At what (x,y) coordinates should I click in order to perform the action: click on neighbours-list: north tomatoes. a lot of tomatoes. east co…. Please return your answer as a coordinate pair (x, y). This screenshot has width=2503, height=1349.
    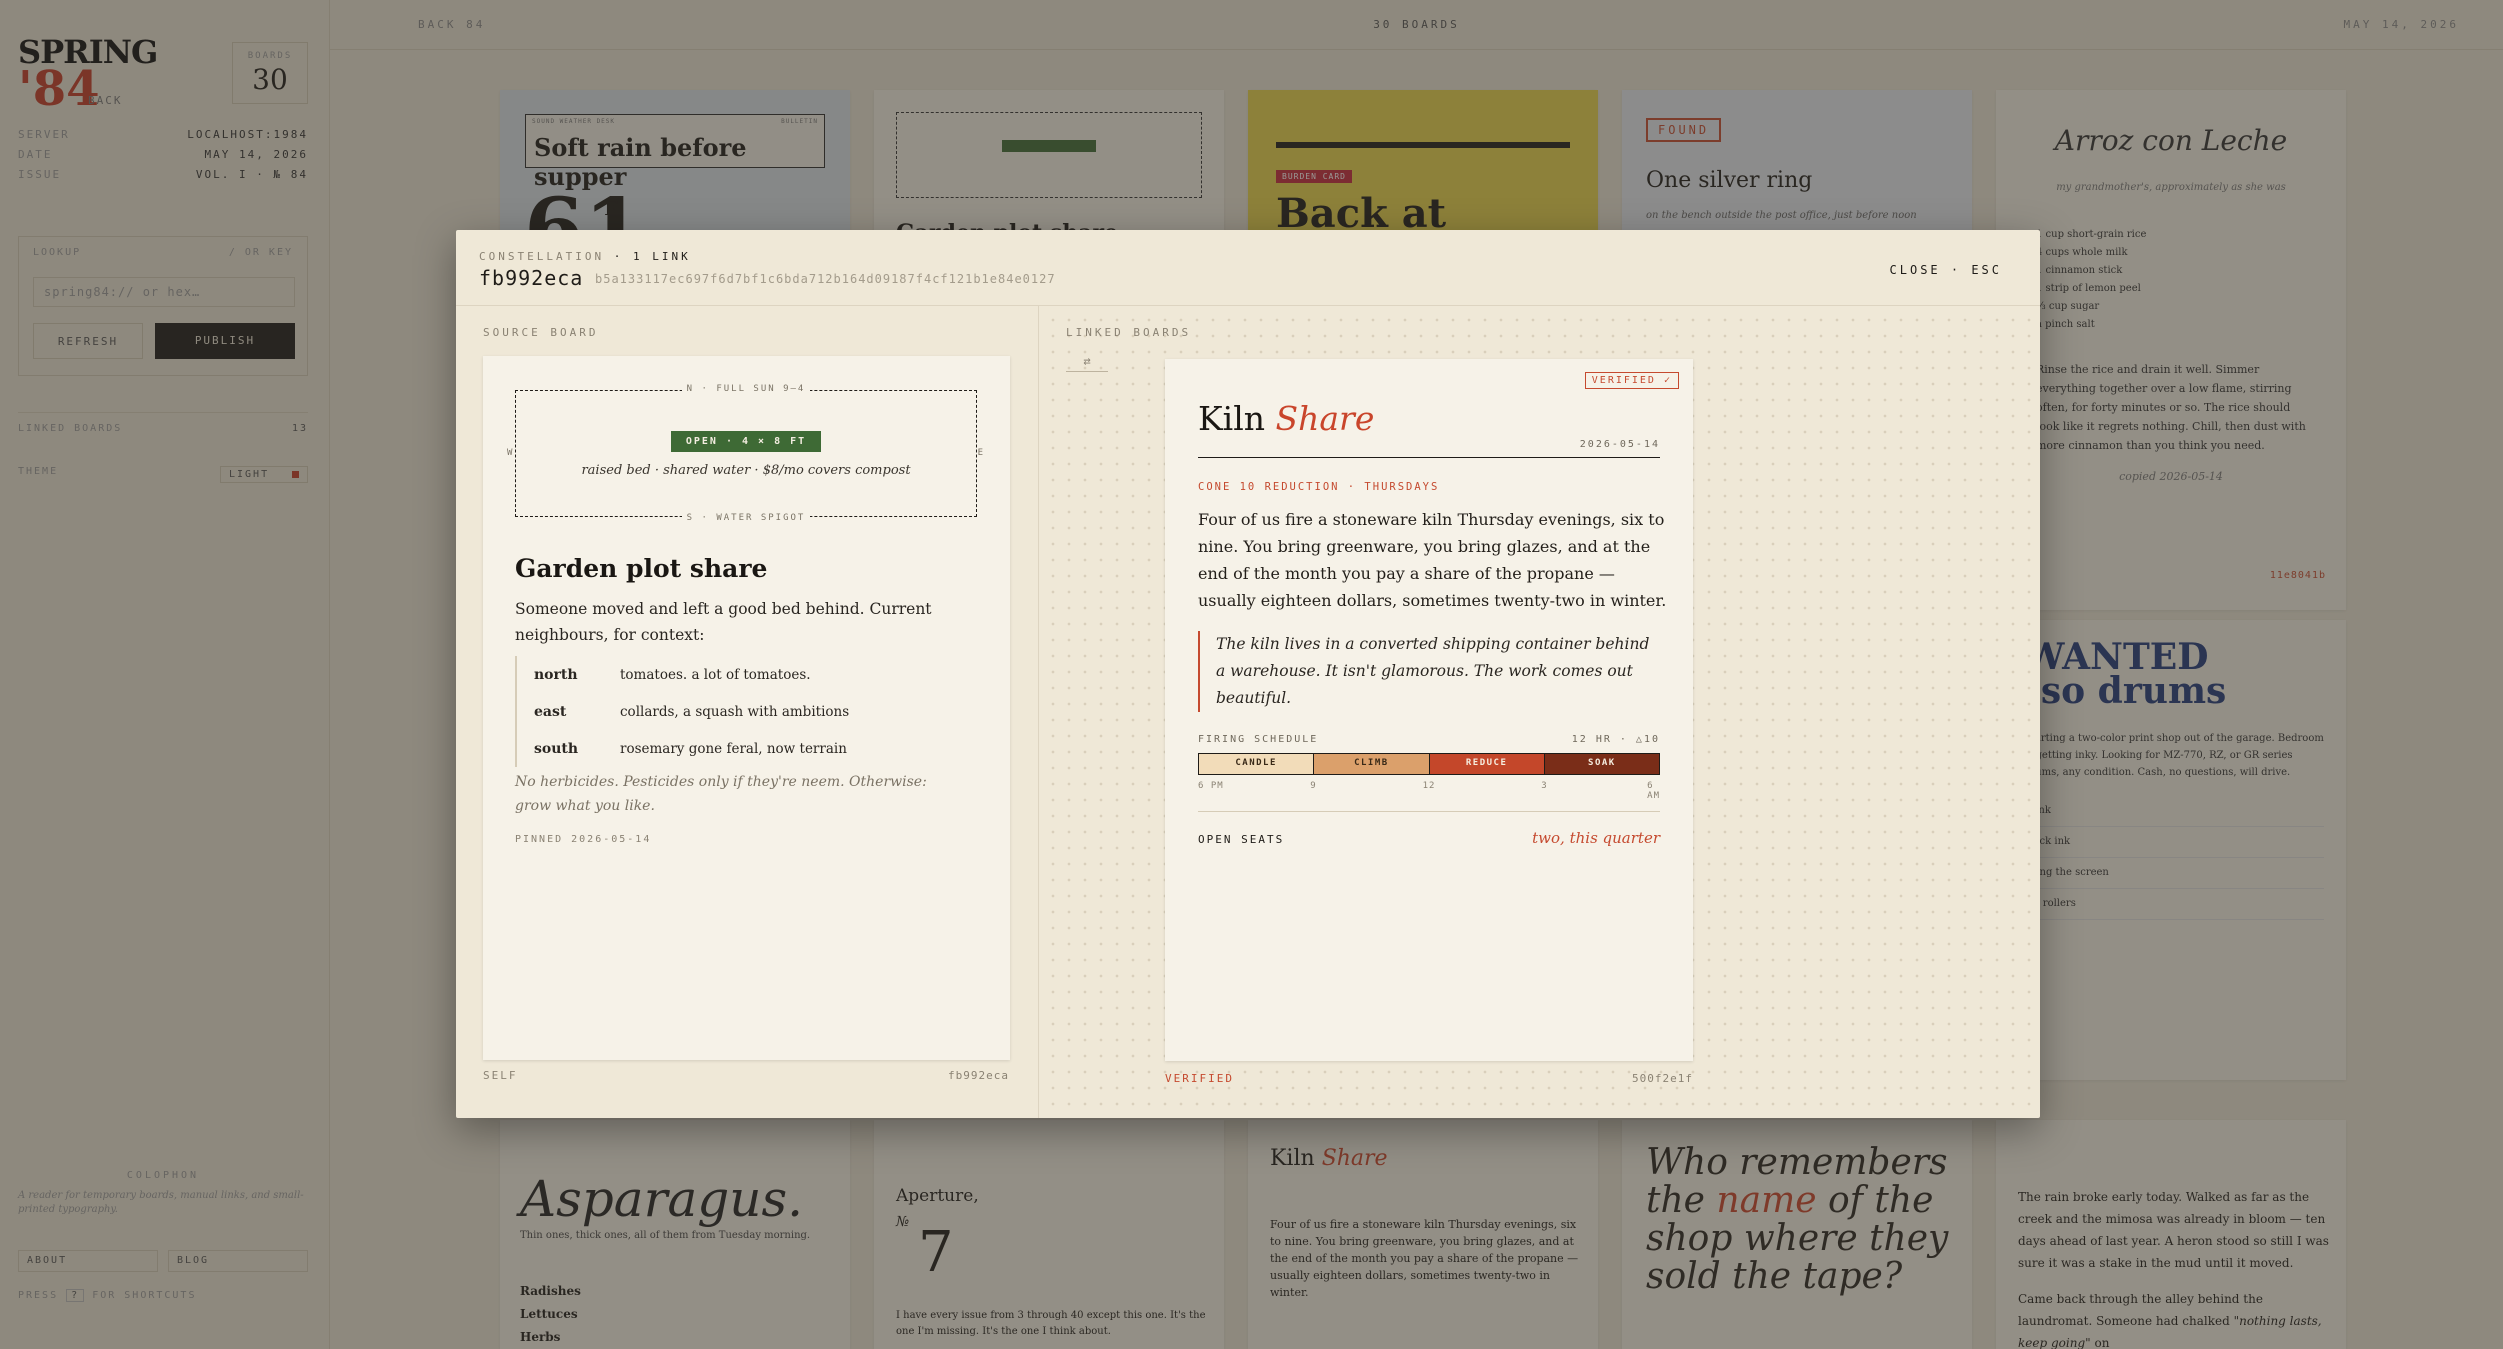
    Looking at the image, I should click on (735, 711).